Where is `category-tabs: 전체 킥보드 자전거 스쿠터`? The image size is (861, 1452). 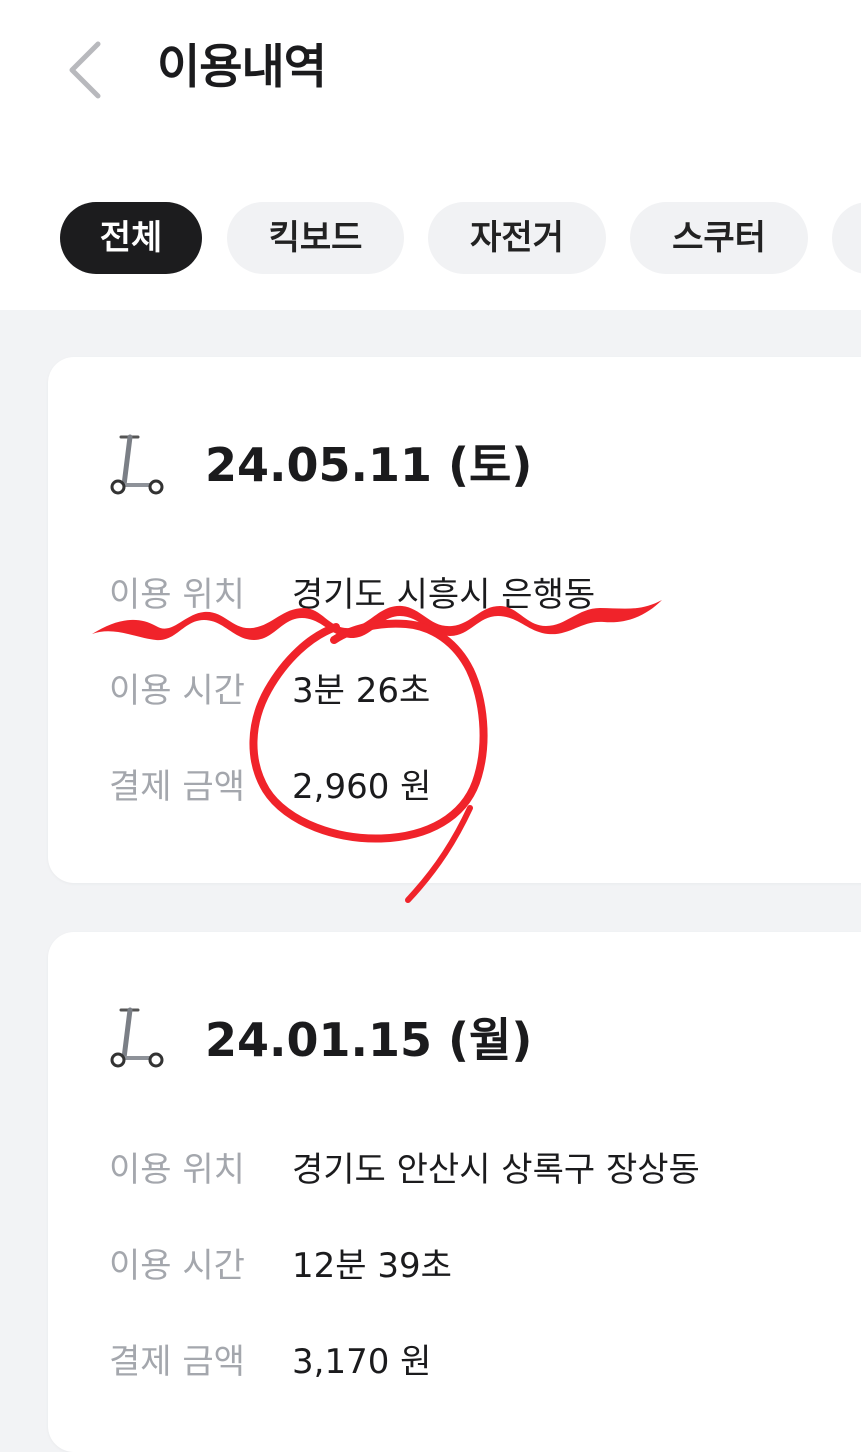 category-tabs: 전체 킥보드 자전거 스쿠터 is located at coordinates (460, 238).